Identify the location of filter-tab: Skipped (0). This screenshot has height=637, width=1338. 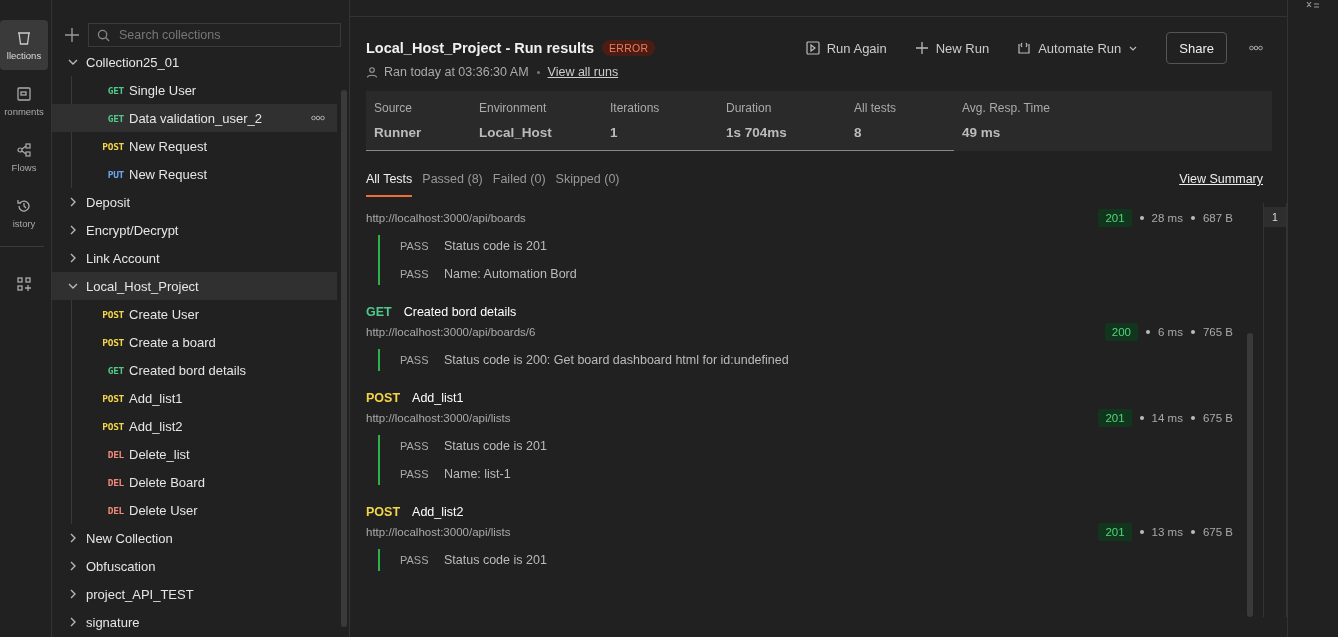
(587, 179).